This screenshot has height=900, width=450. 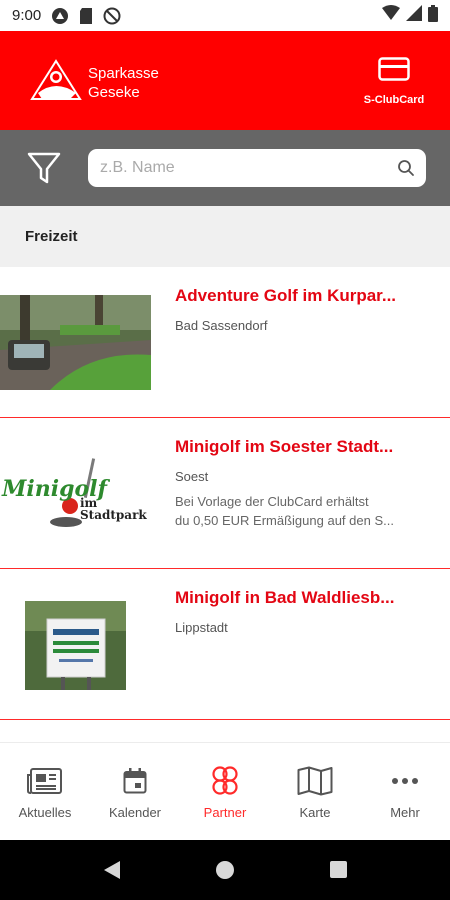 What do you see at coordinates (225, 781) in the screenshot?
I see `partner-icon` at bounding box center [225, 781].